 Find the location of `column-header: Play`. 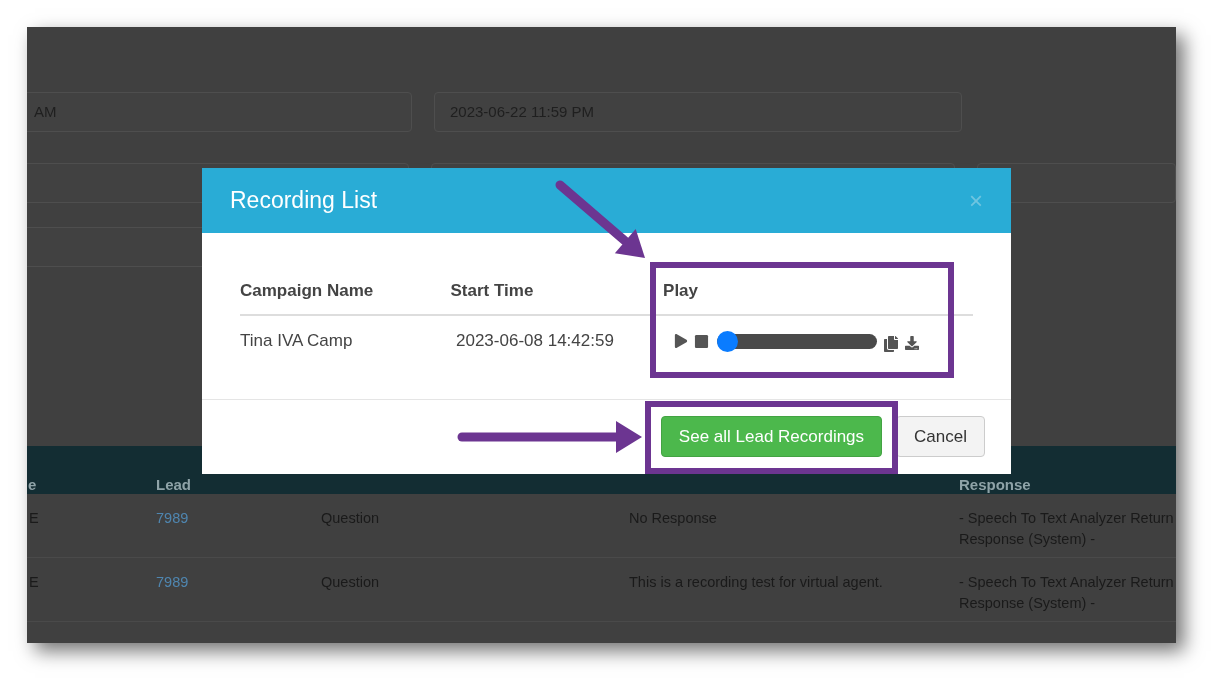

column-header: Play is located at coordinates (681, 290).